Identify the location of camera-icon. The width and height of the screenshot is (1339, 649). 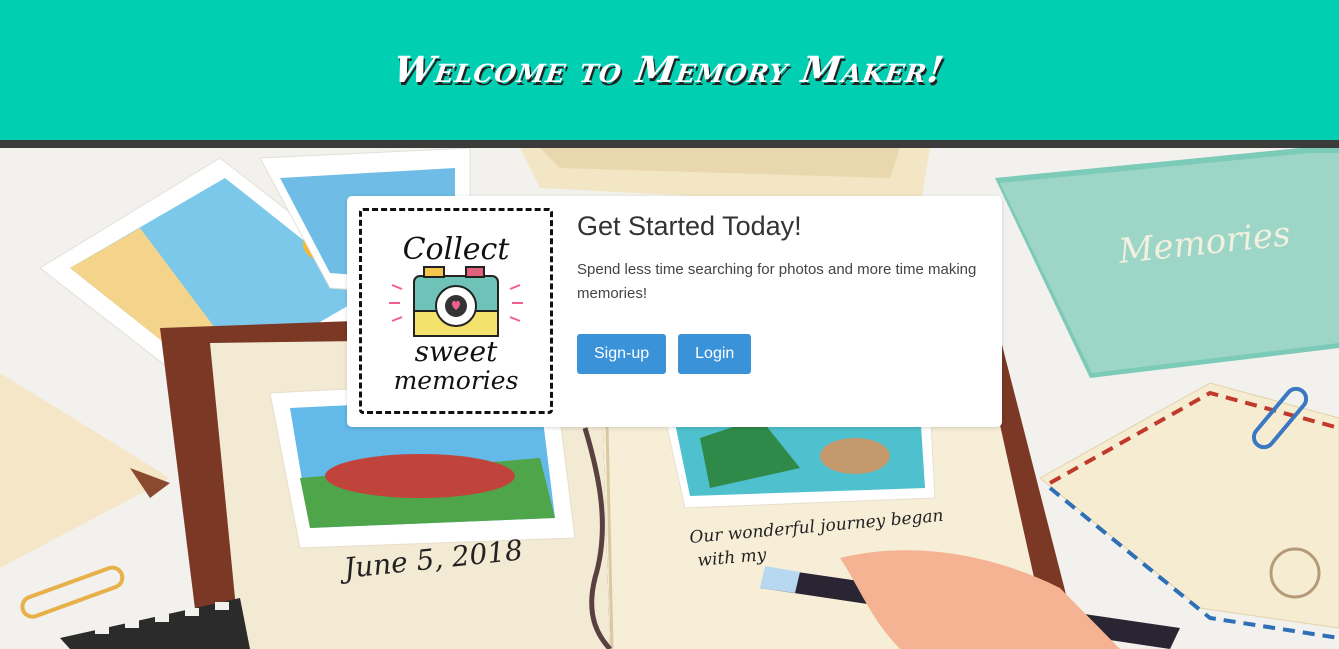
(456, 301).